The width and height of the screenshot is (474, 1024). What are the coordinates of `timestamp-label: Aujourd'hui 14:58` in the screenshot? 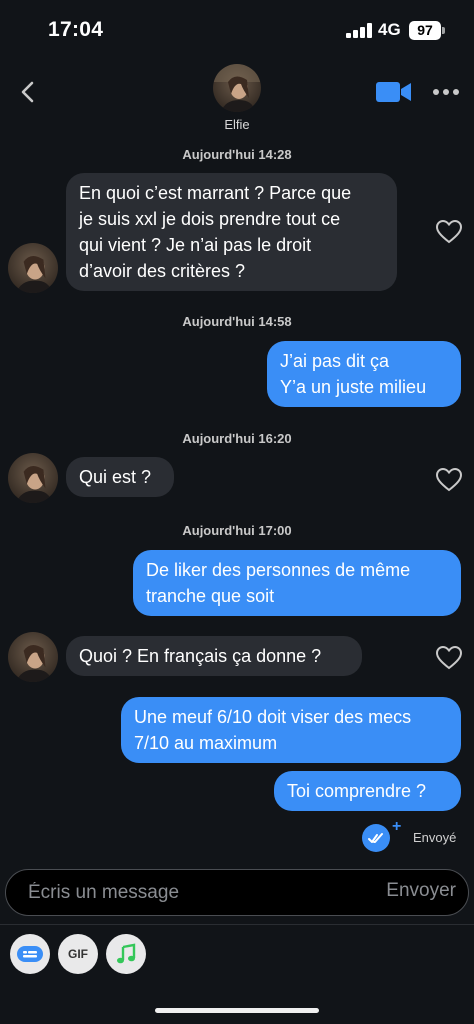 It's located at (237, 321).